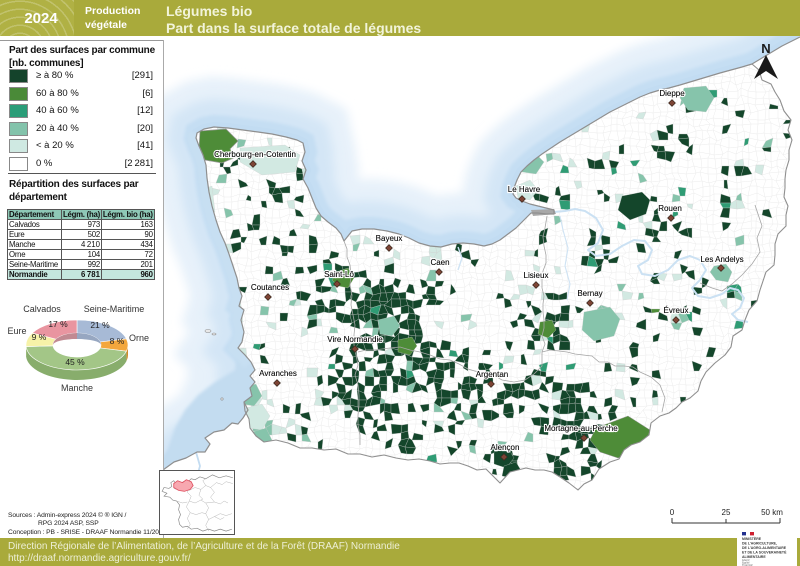  What do you see at coordinates (117, 341) in the screenshot?
I see `svg-text: 8 %` at bounding box center [117, 341].